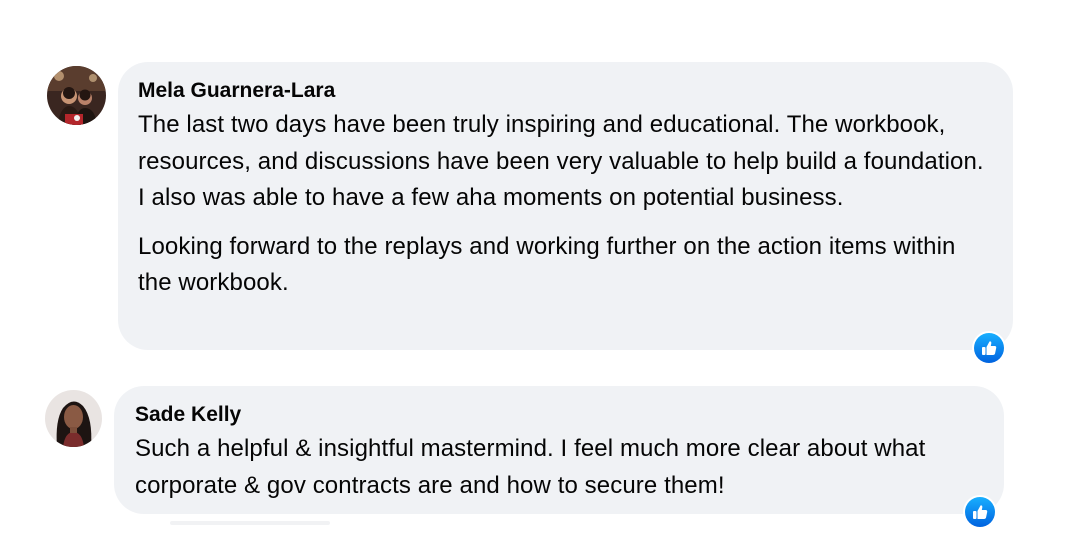  I want to click on comment-author: Sade Kelly, so click(559, 415).